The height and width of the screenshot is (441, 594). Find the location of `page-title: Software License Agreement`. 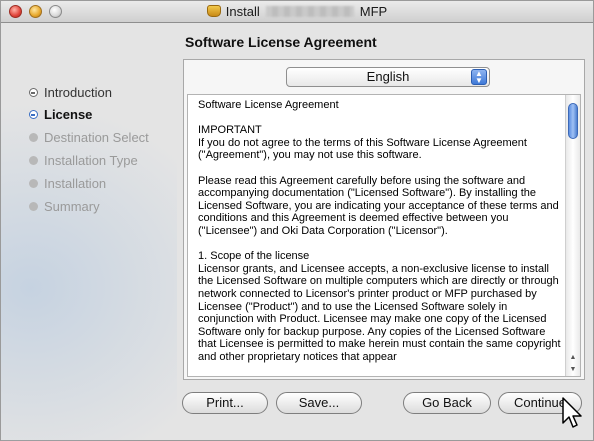

page-title: Software License Agreement is located at coordinates (281, 42).